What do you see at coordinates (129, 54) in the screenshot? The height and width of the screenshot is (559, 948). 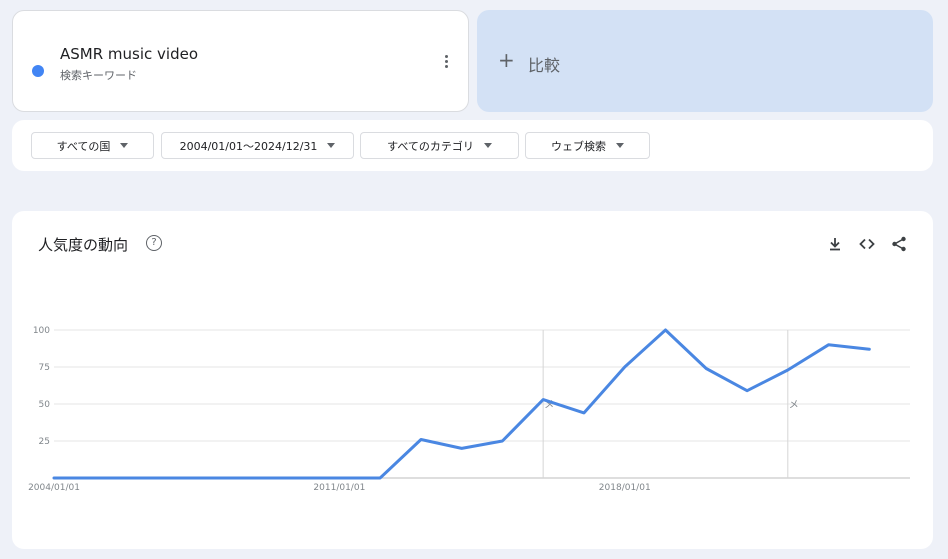 I see `term-name: ASMR music video` at bounding box center [129, 54].